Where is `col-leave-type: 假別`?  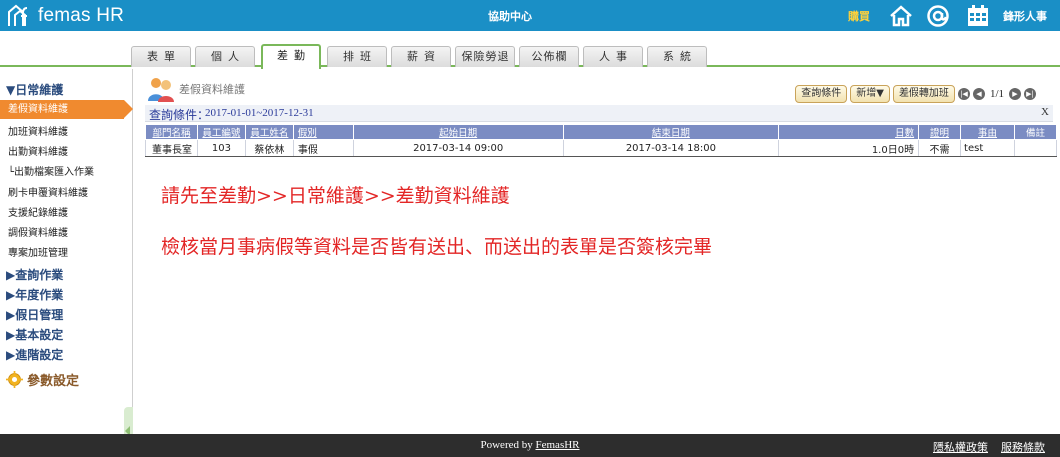
col-leave-type: 假別 is located at coordinates (323, 132).